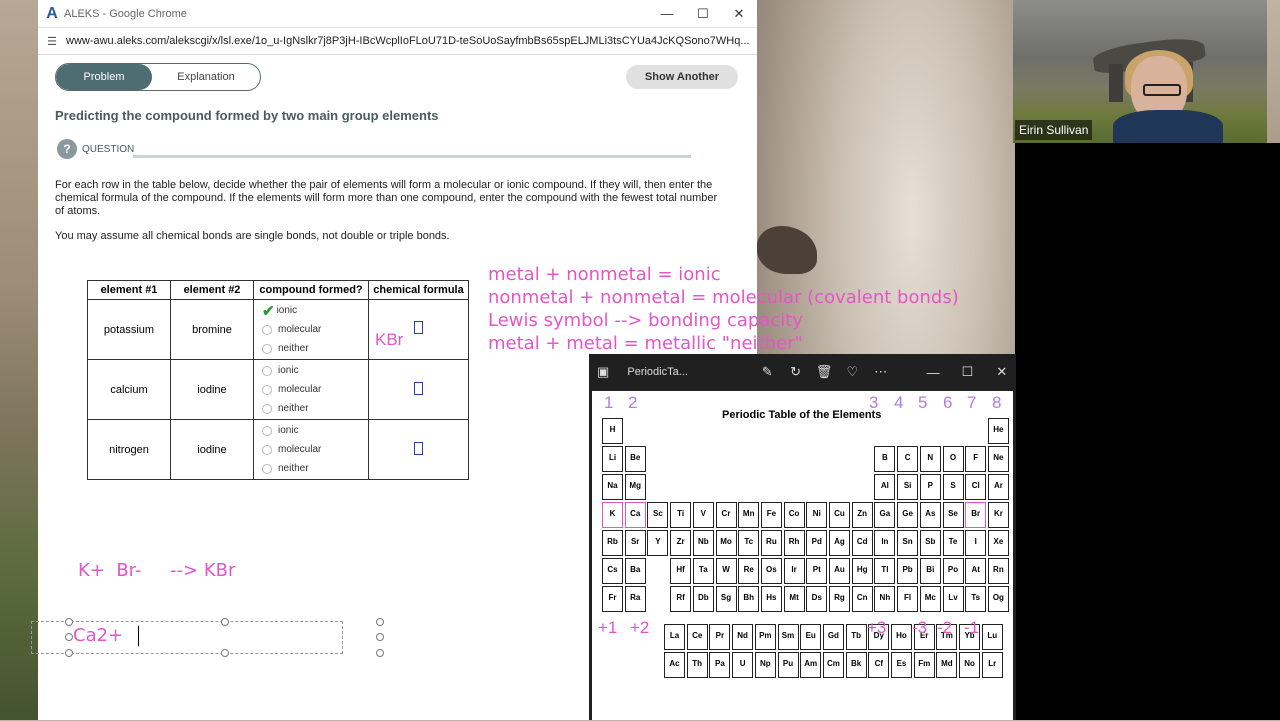  What do you see at coordinates (682, 77) in the screenshot?
I see `show-another-button: Show Another` at bounding box center [682, 77].